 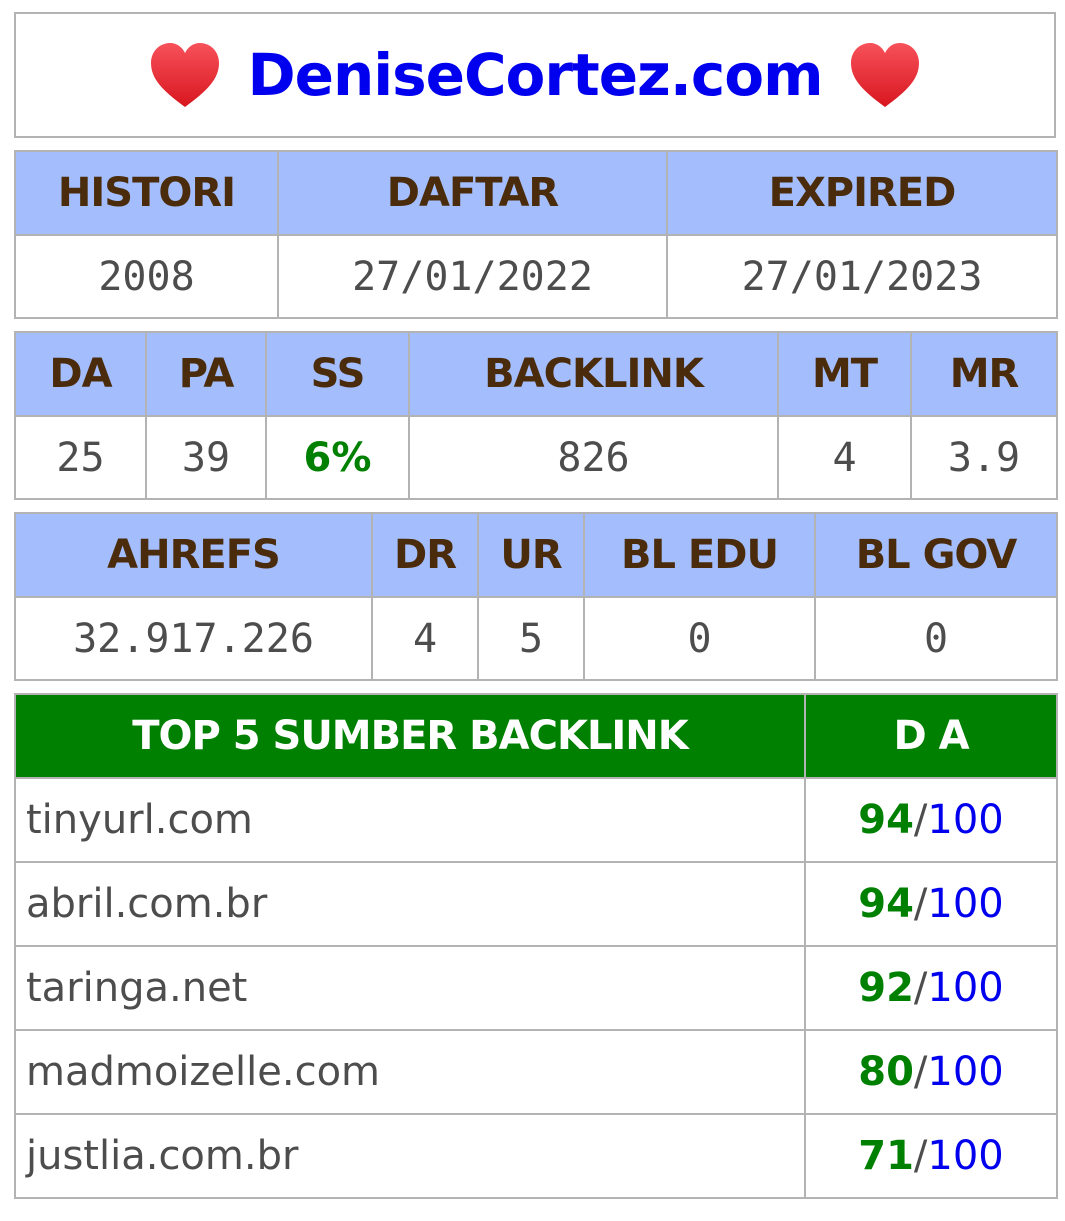 What do you see at coordinates (886, 988) in the screenshot?
I see `da-score: 92` at bounding box center [886, 988].